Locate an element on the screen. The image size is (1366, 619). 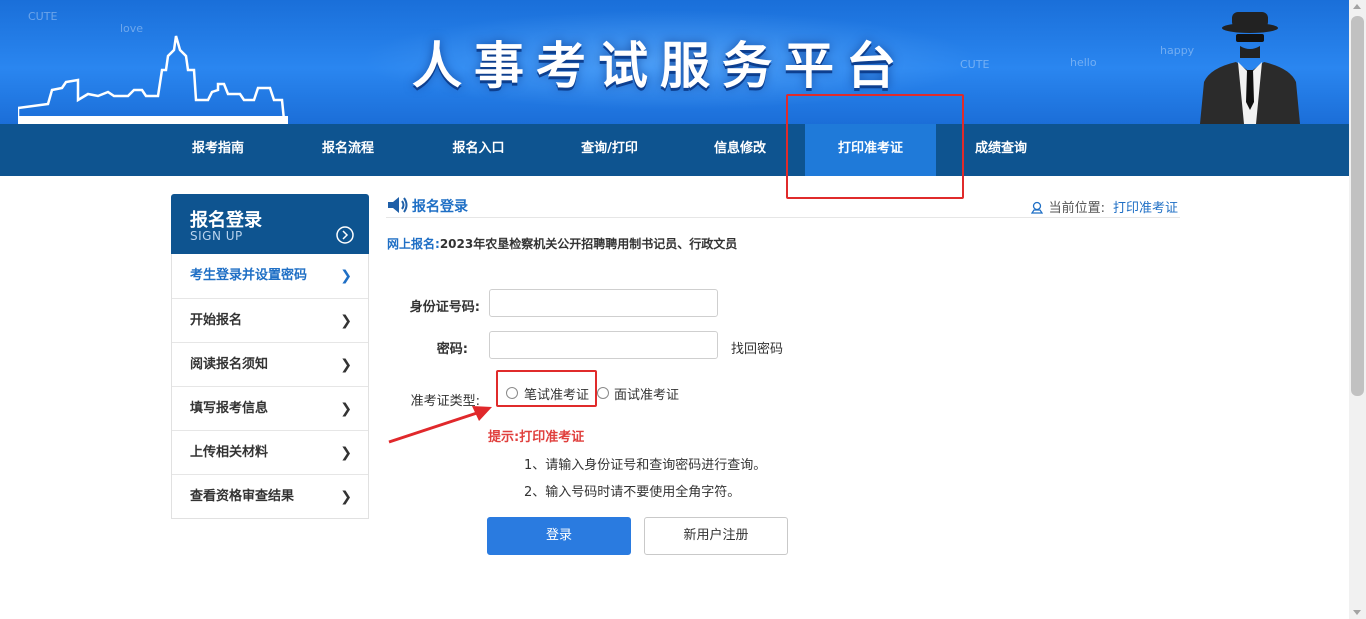
id-number-label: 身份证号码: is located at coordinates (444, 307).